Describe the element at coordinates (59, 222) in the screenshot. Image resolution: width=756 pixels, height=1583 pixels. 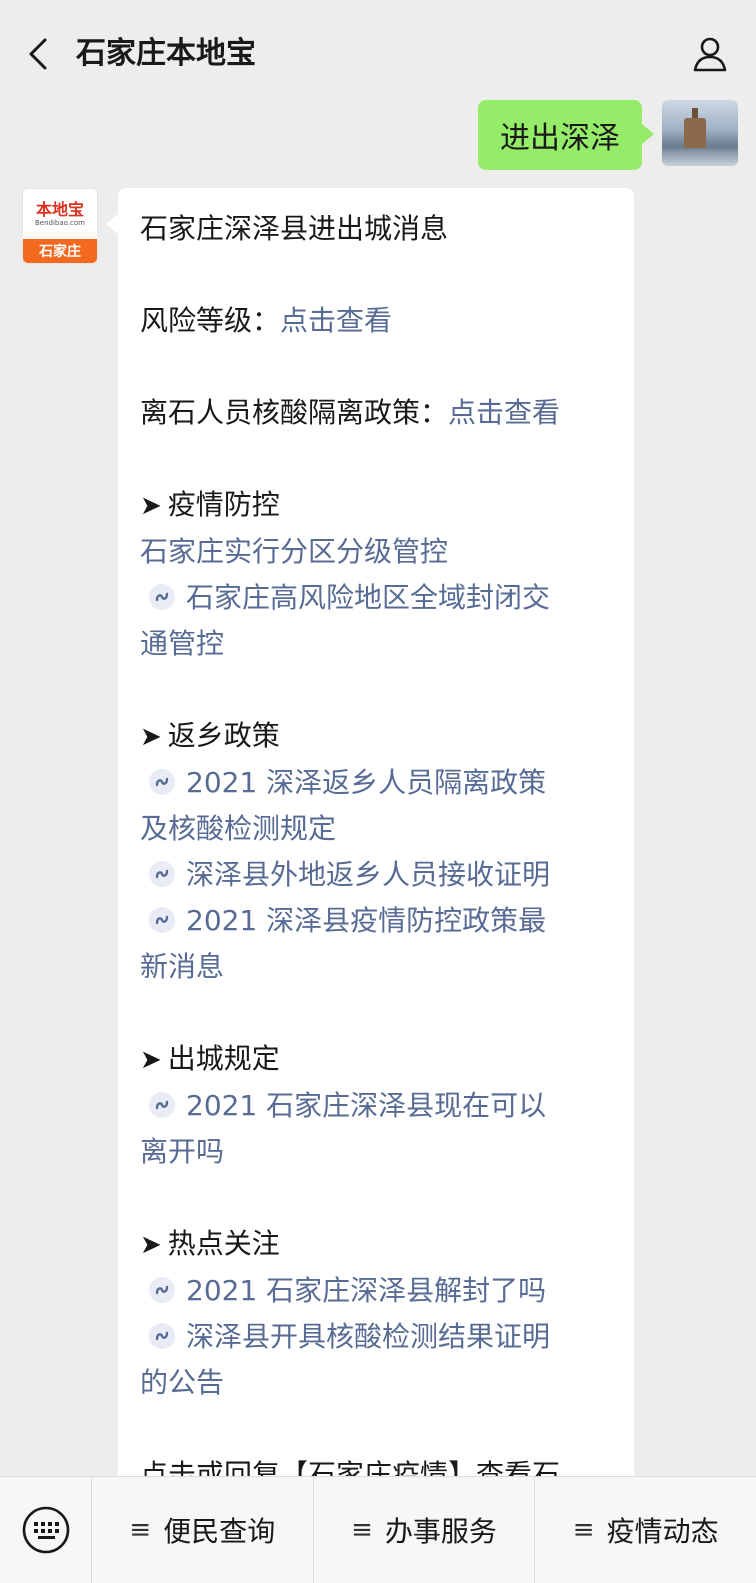
I see `logo-url: Bendibao.com` at that location.